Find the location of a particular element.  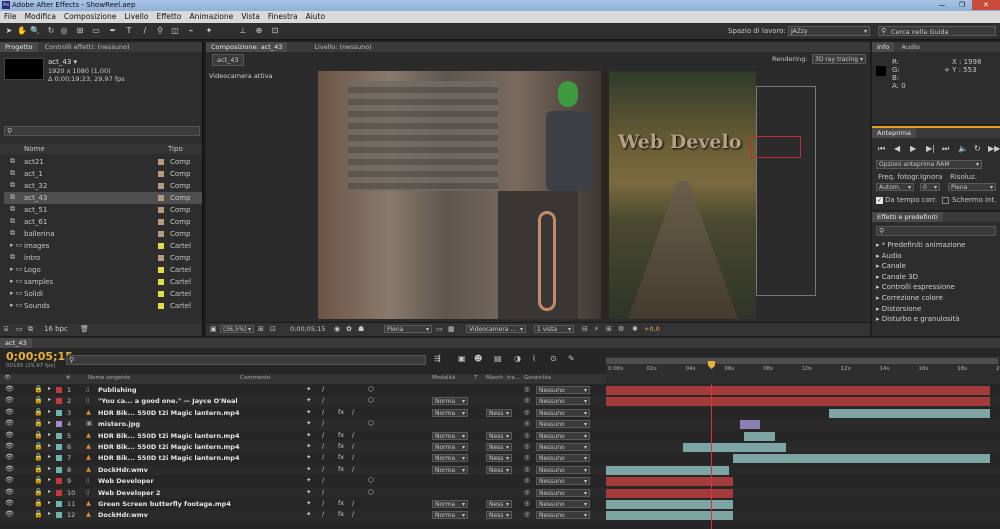

layer-row: 👁 🔒 ▸ 12 ▲ DockHdr.wmv ✦ / fx / Norma Ness ◎ Nessuno is located at coordinates (500, 516).